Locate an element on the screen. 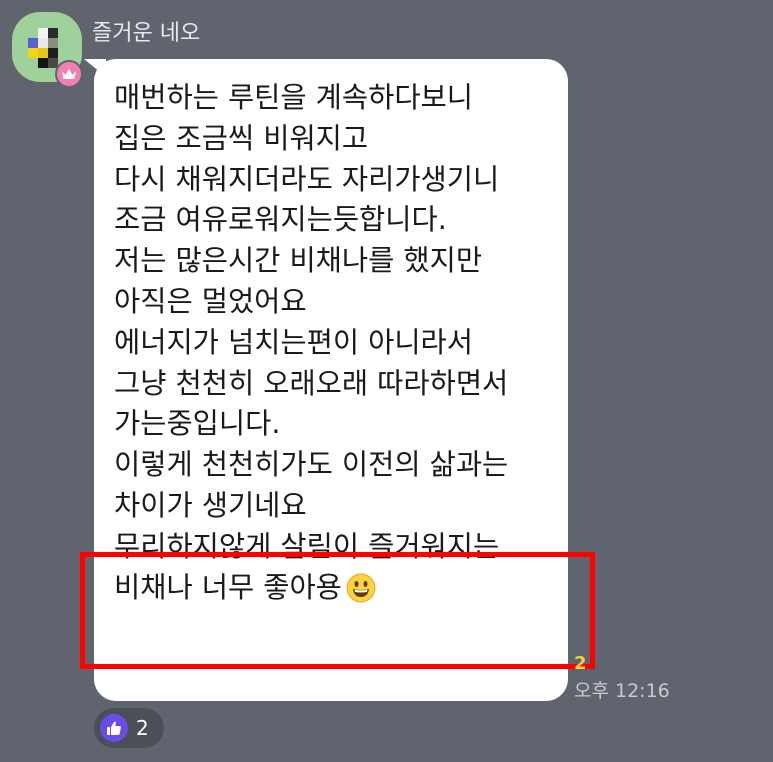  message-line: 차이가 생기네요 is located at coordinates (210, 505).